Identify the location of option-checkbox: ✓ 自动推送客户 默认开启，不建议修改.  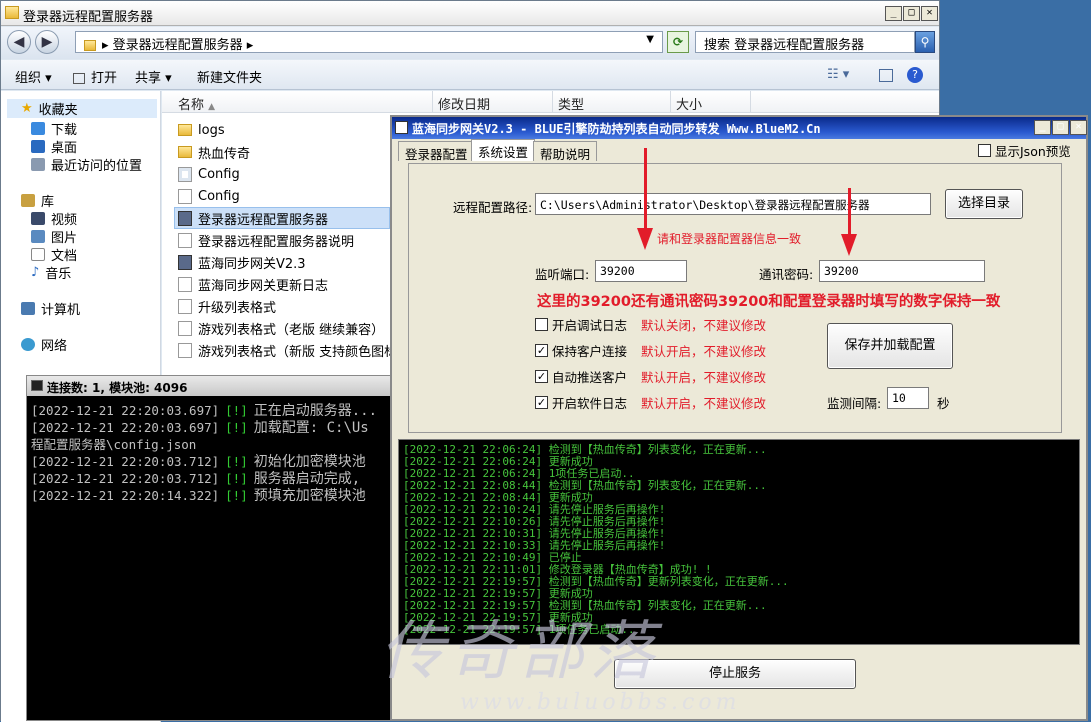
(650, 376).